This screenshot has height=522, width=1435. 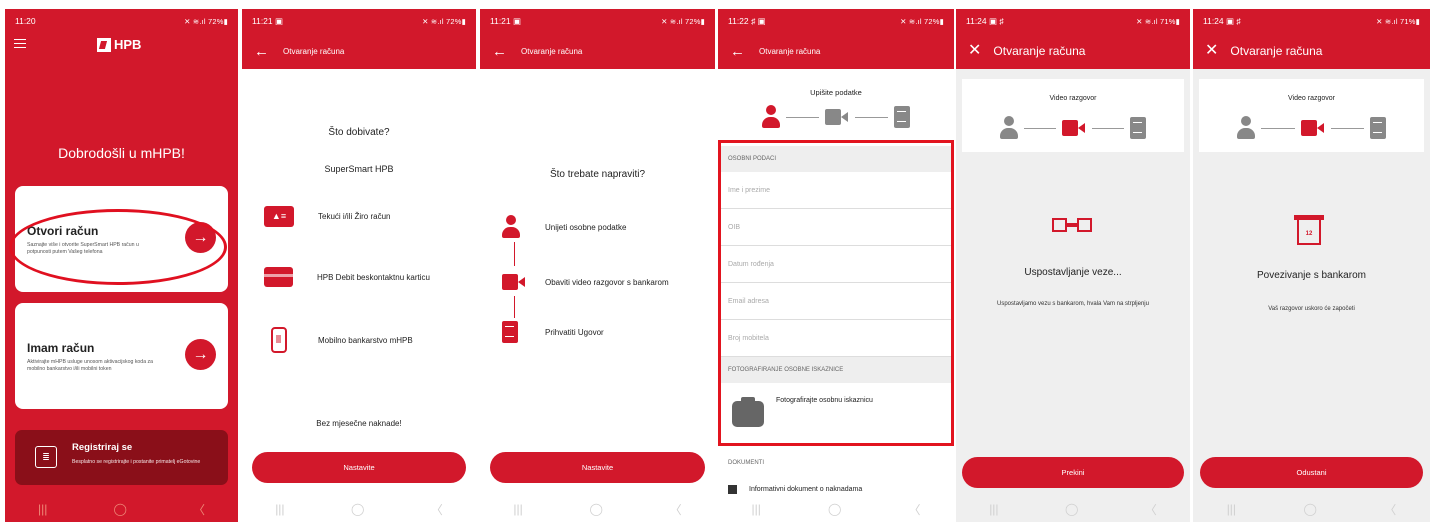 What do you see at coordinates (46, 457) in the screenshot?
I see `id-card-icon: ≣` at bounding box center [46, 457].